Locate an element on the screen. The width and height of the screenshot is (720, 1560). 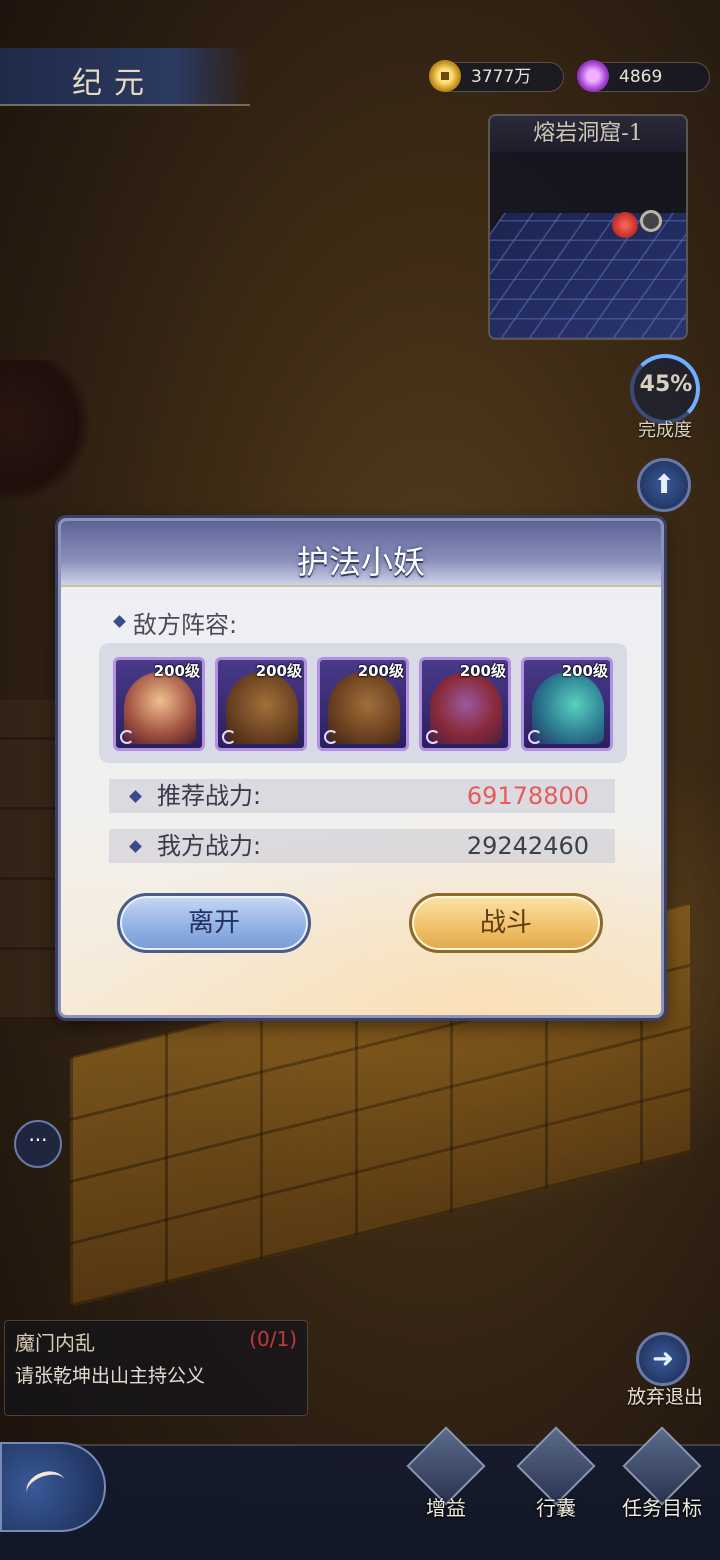
my-power-value: 29242460 is located at coordinates (527, 846).